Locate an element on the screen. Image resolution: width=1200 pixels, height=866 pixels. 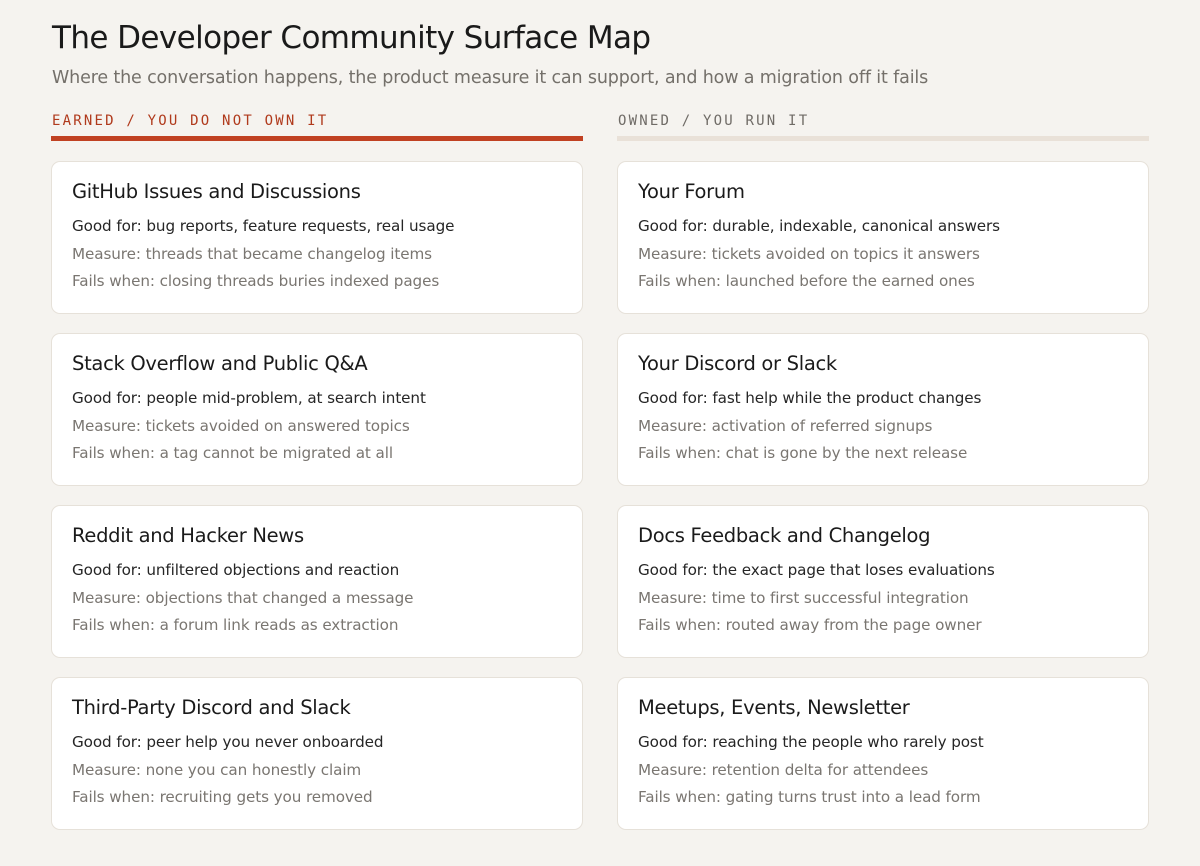
card-measure: Measure: none you can honestly claim is located at coordinates (217, 769).